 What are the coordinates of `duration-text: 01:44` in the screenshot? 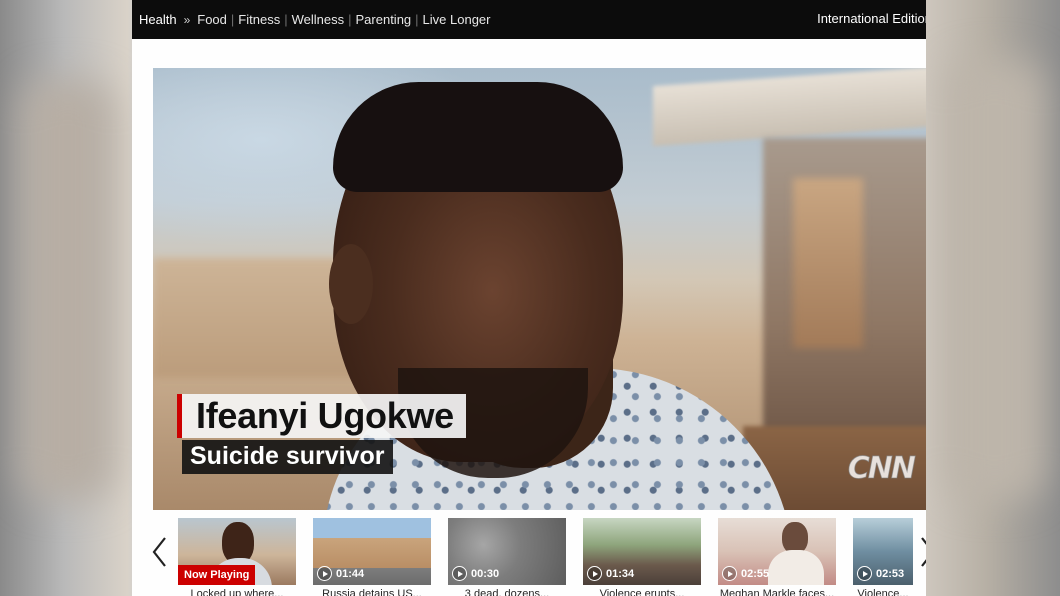 It's located at (350, 573).